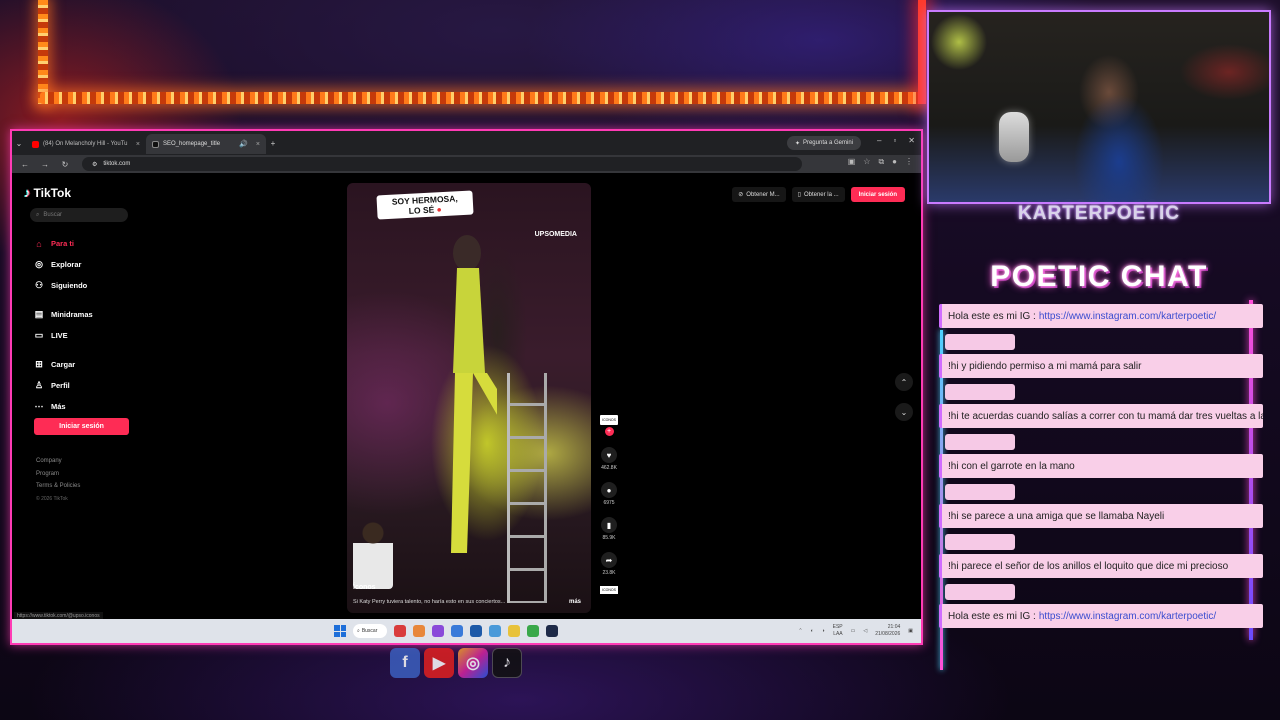  I want to click on more-link: más, so click(575, 602).